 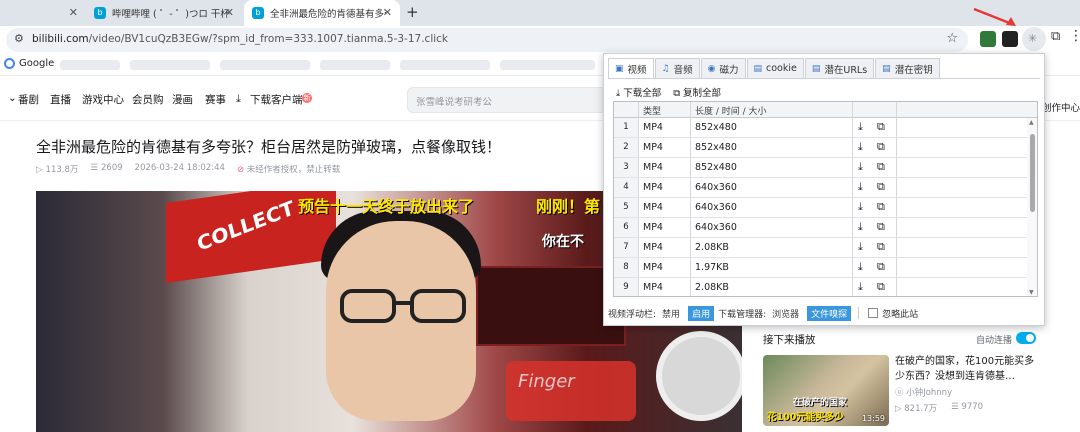 What do you see at coordinates (900, 313) in the screenshot?
I see `ignore-site-label: 忽略此站` at bounding box center [900, 313].